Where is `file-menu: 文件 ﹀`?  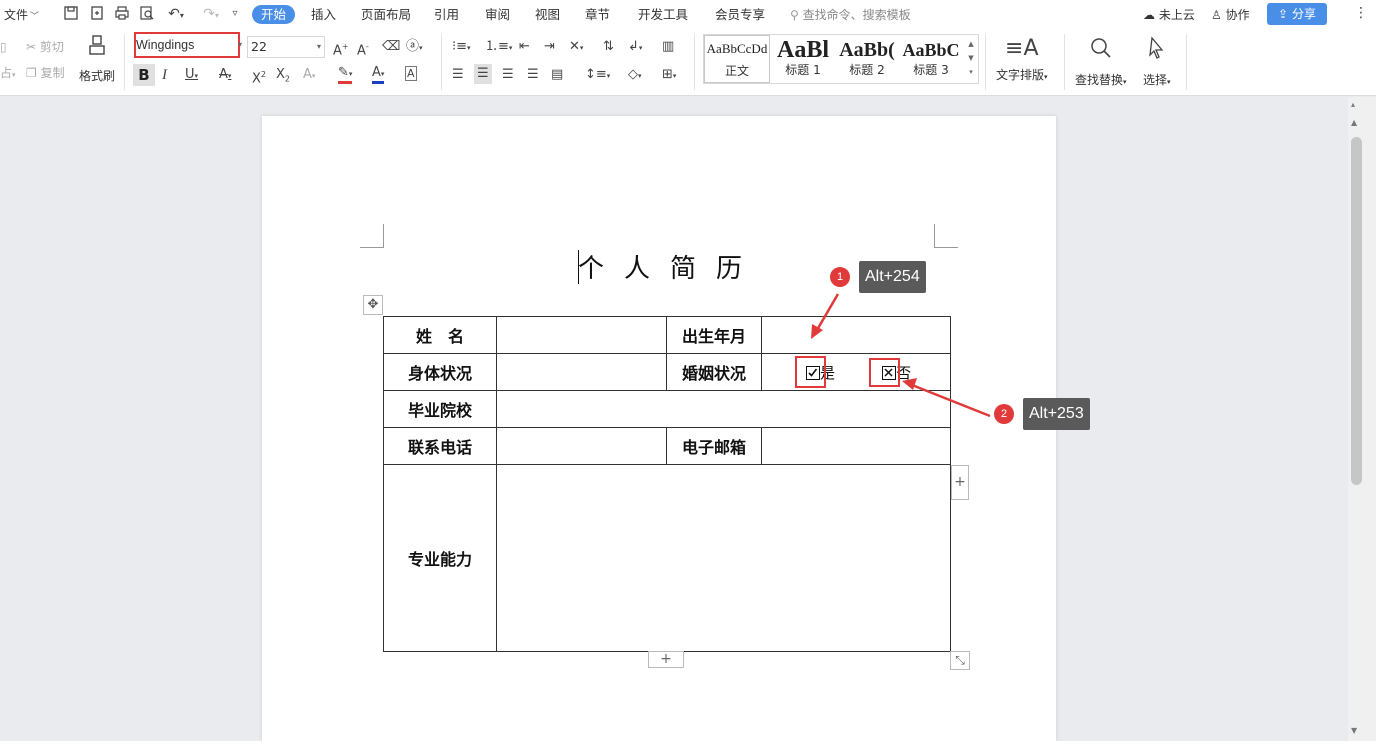
file-menu: 文件 ﹀ is located at coordinates (21, 14).